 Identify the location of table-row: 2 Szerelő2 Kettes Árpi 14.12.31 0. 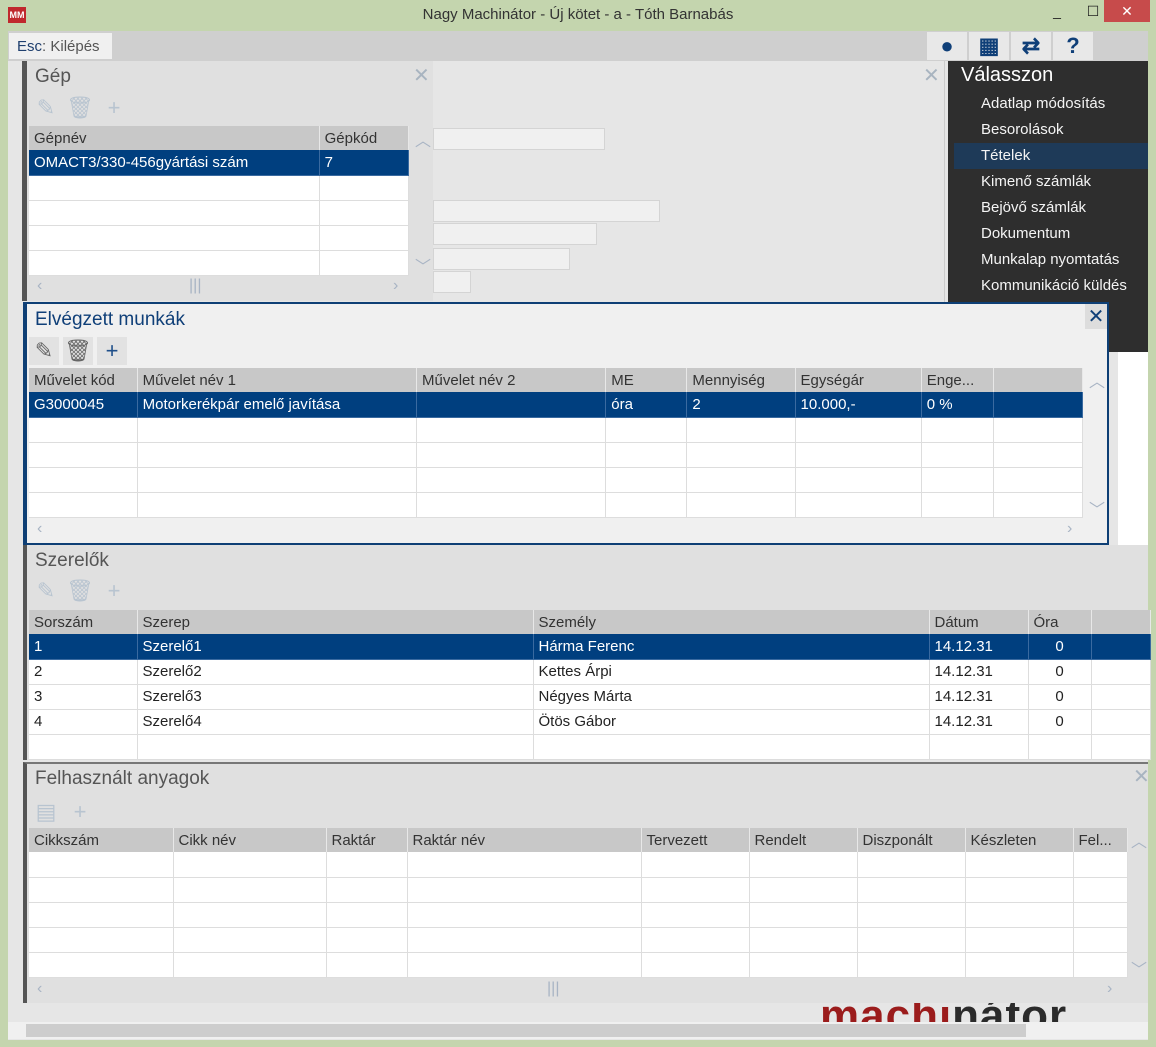
(590, 672).